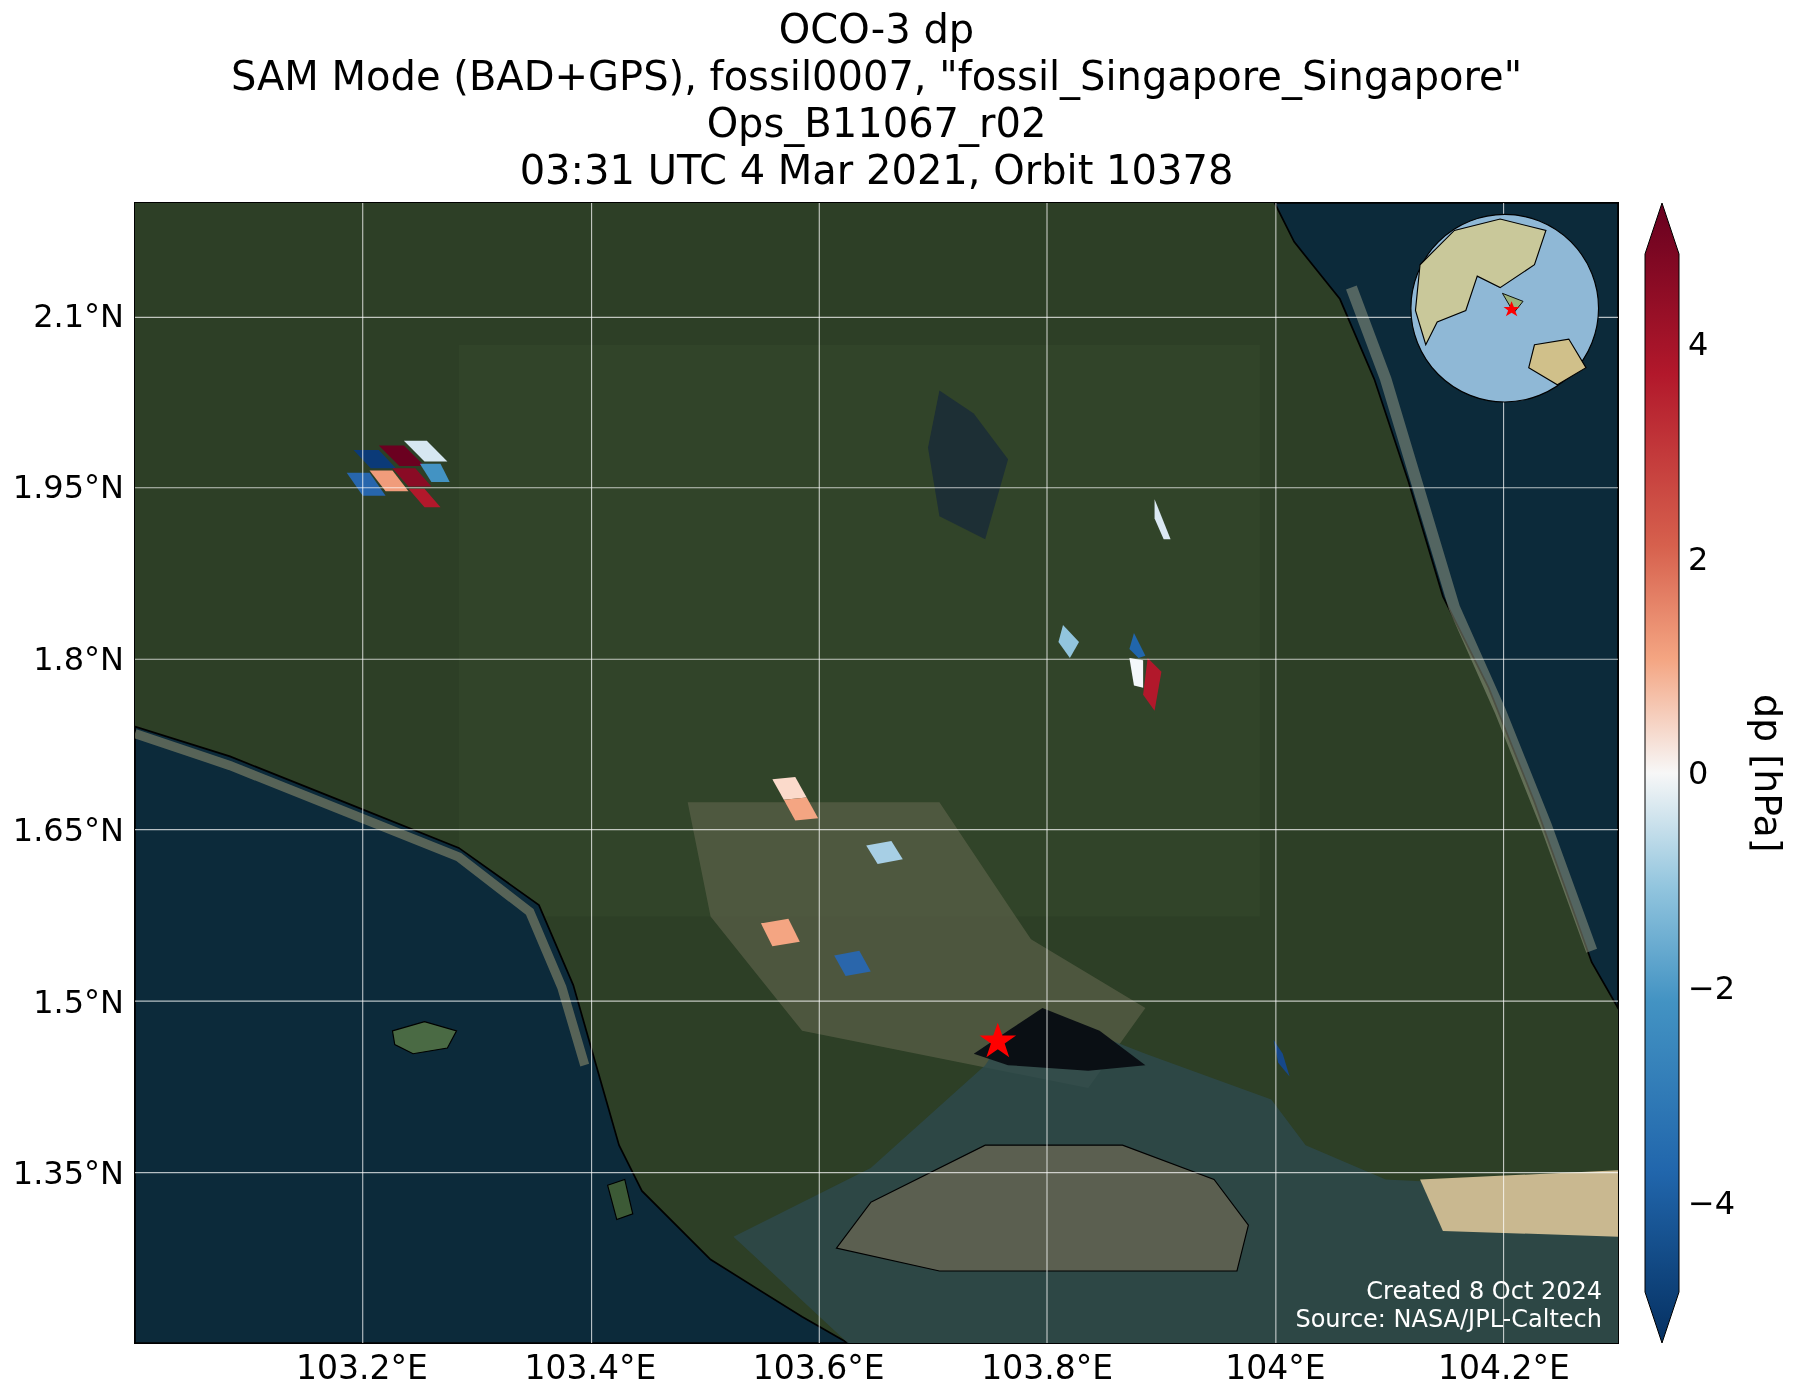 This screenshot has height=1394, width=1796. Describe the element at coordinates (590, 1367) in the screenshot. I see `longitude-label: 103.4°E` at that location.